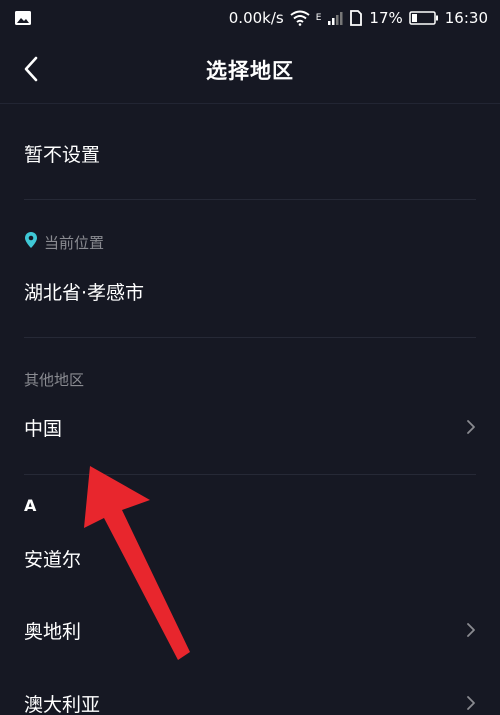  I want to click on current-location-header: 当前位置, so click(64, 242).